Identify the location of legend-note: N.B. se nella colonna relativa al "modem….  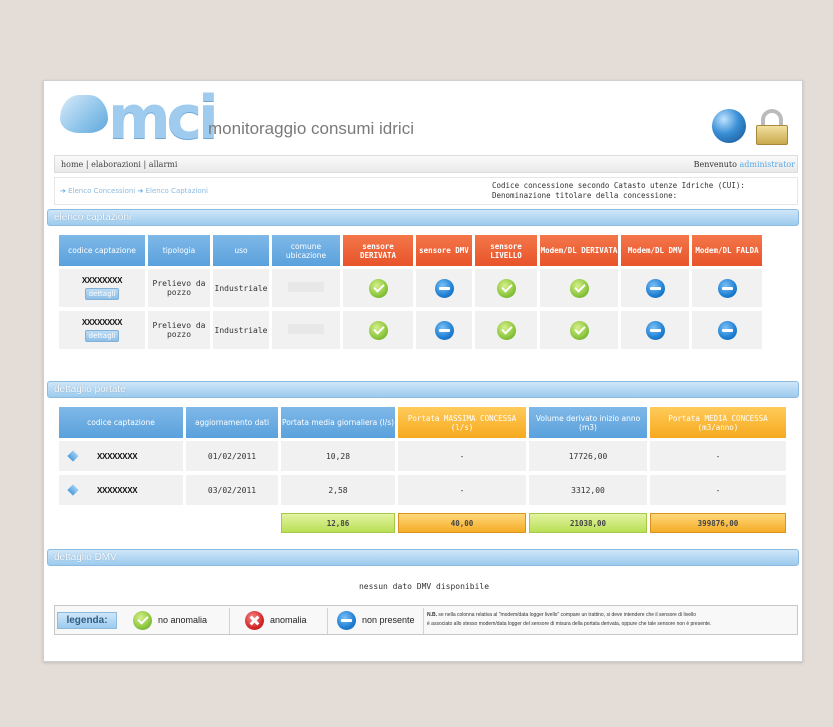
(612, 620).